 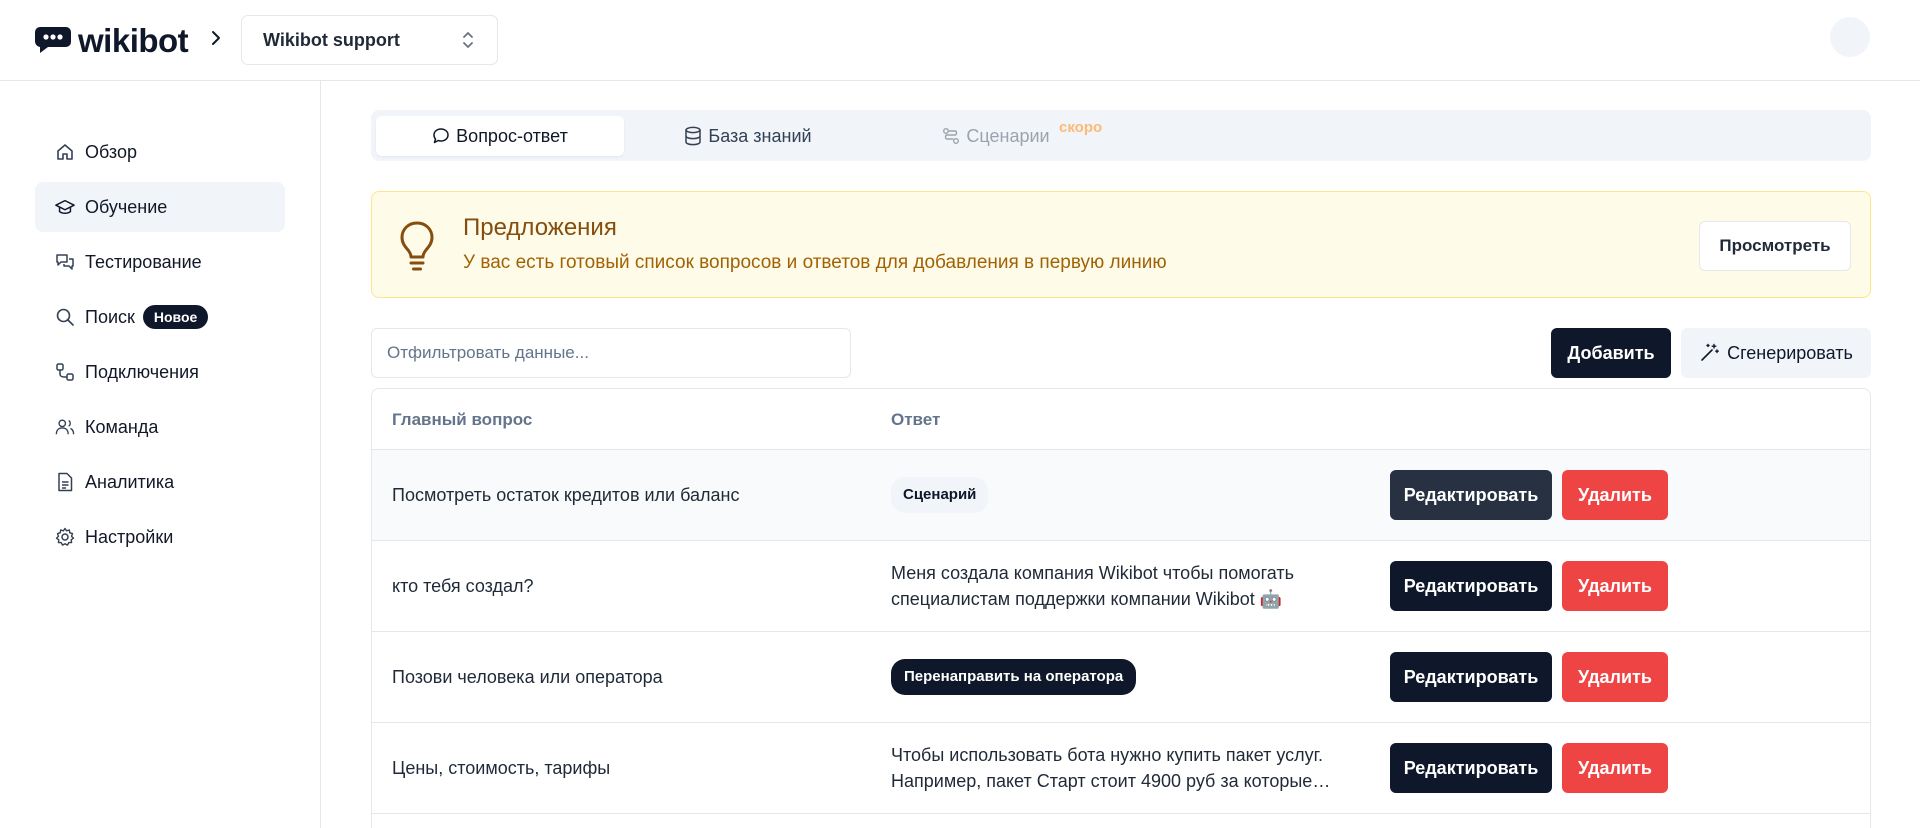 I want to click on answer-cell: Сценарий, so click(x=1116, y=495).